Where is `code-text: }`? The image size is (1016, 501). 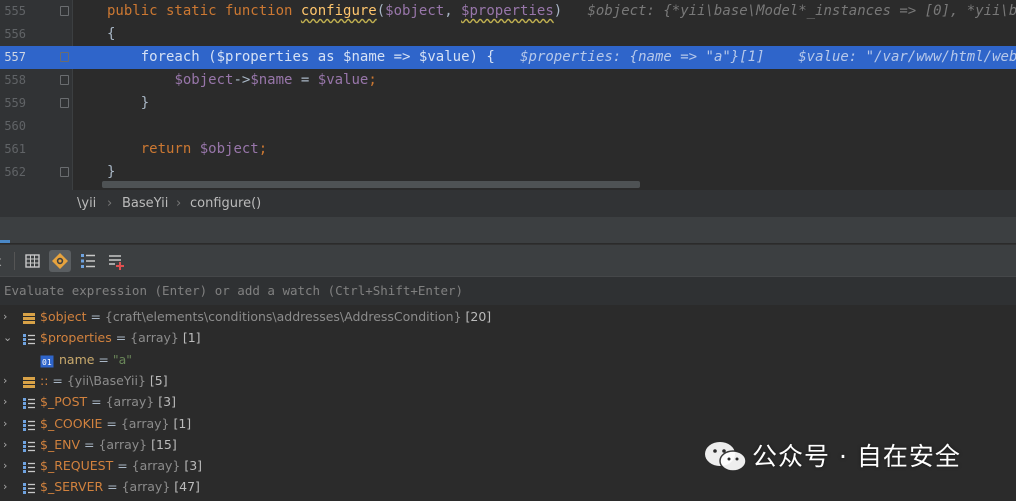
code-text: } is located at coordinates (128, 103).